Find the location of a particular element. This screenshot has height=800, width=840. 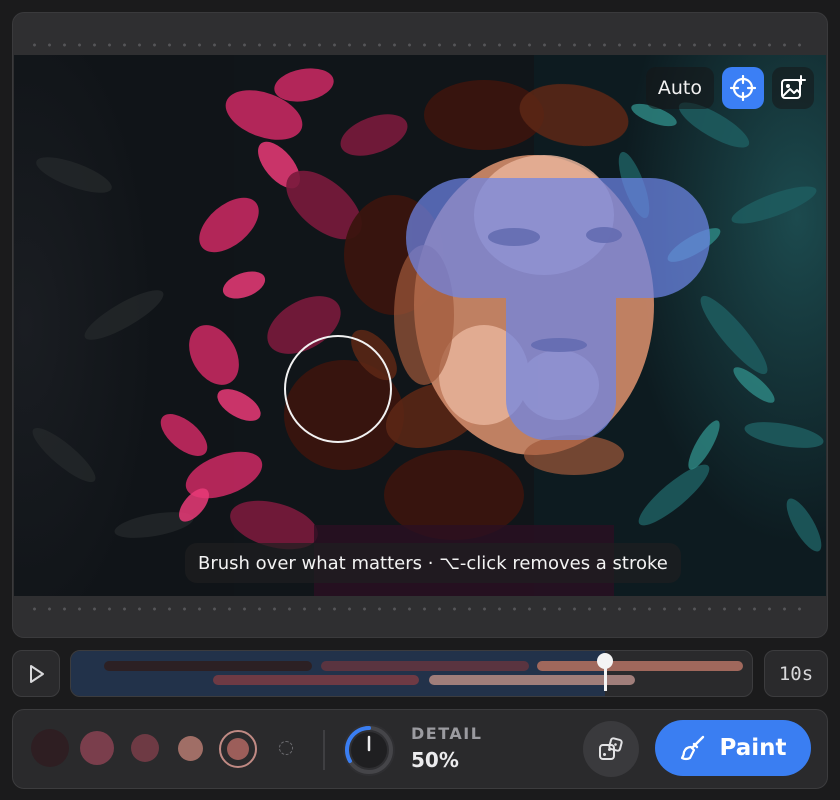

focus-brush-button is located at coordinates (743, 88).